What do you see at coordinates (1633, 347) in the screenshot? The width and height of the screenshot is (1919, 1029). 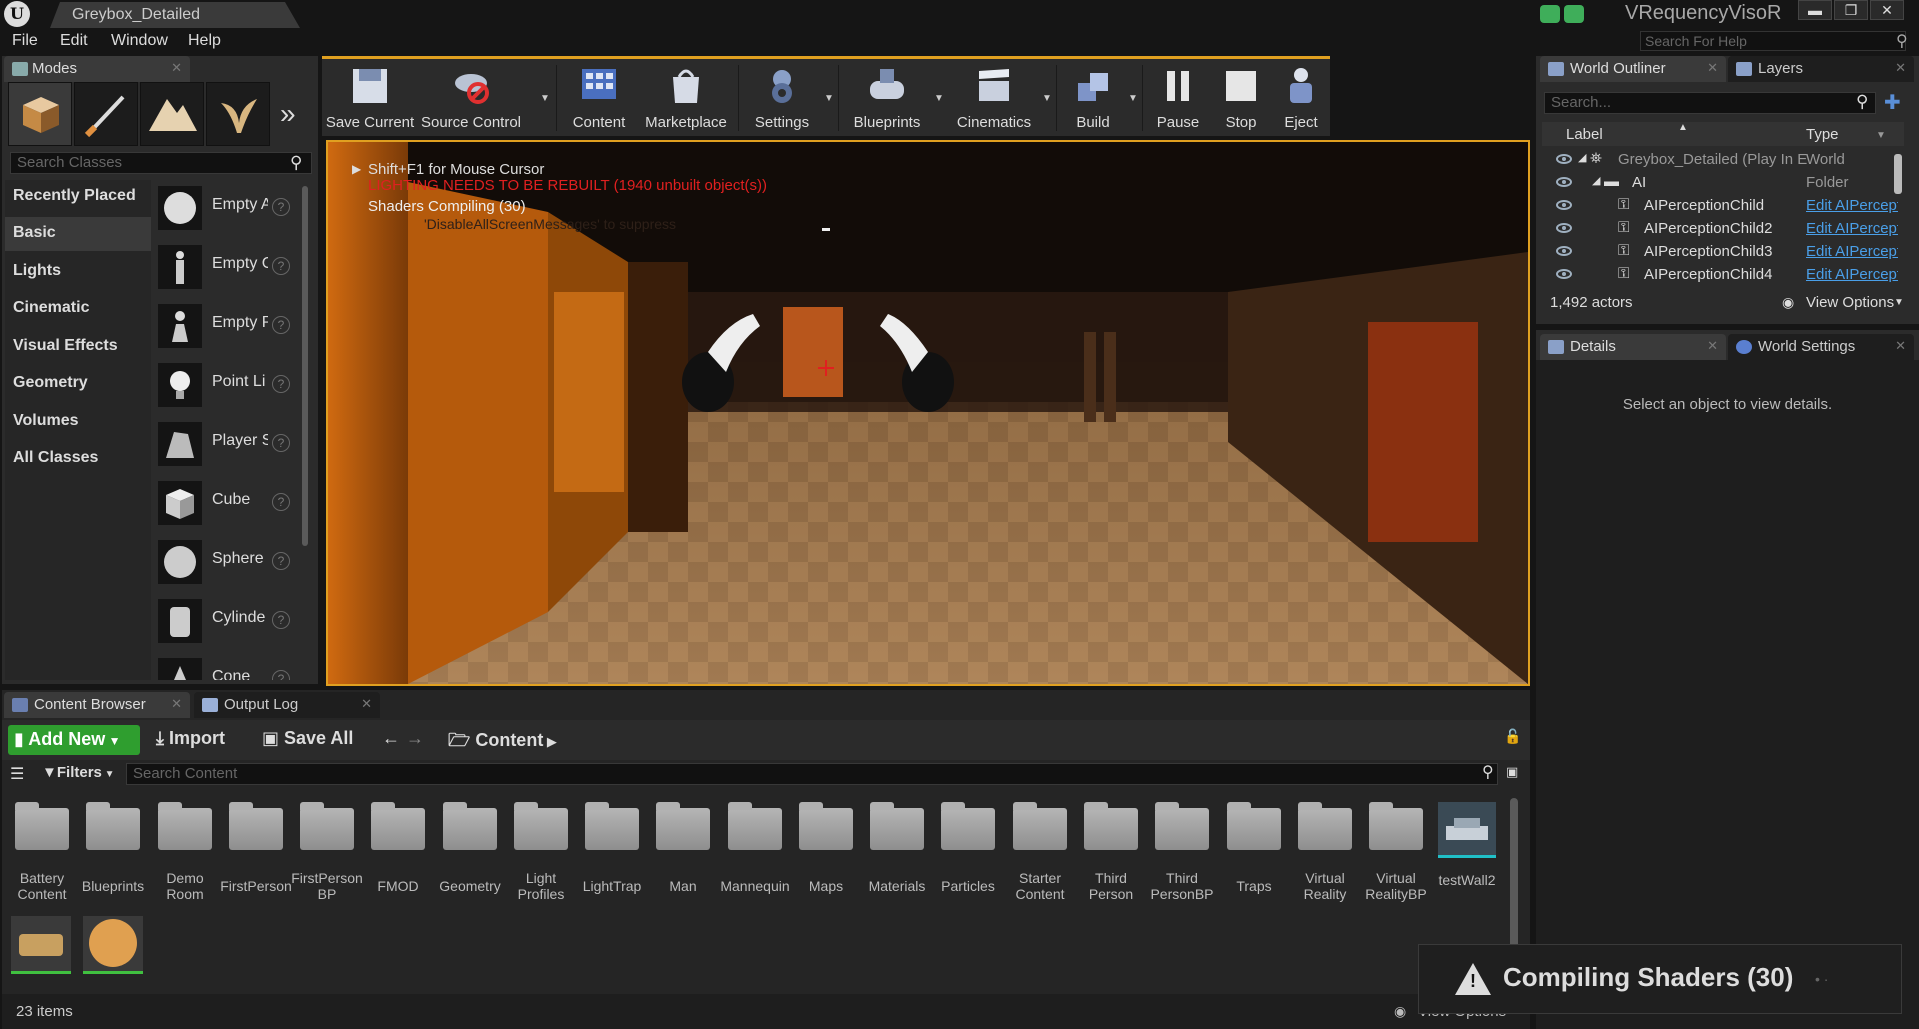 I see `tab-details: Details ✕` at bounding box center [1633, 347].